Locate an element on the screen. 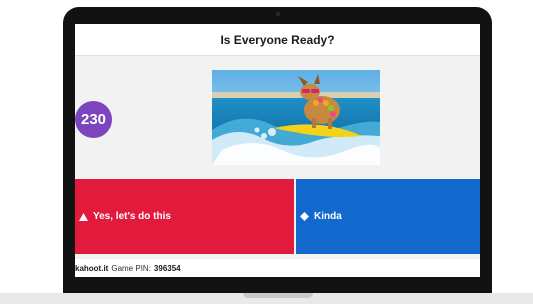 The width and height of the screenshot is (533, 304). game-pin-label: Game PIN: is located at coordinates (131, 268).